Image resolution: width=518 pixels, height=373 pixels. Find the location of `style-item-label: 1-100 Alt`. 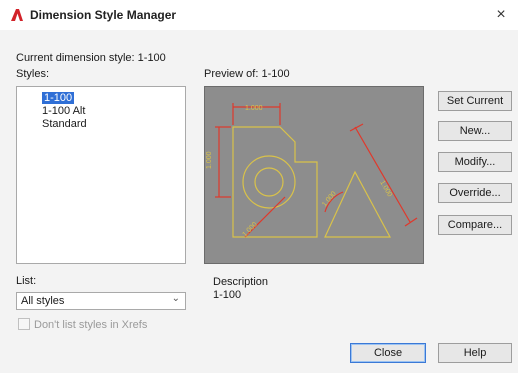

style-item-label: 1-100 Alt is located at coordinates (64, 111).